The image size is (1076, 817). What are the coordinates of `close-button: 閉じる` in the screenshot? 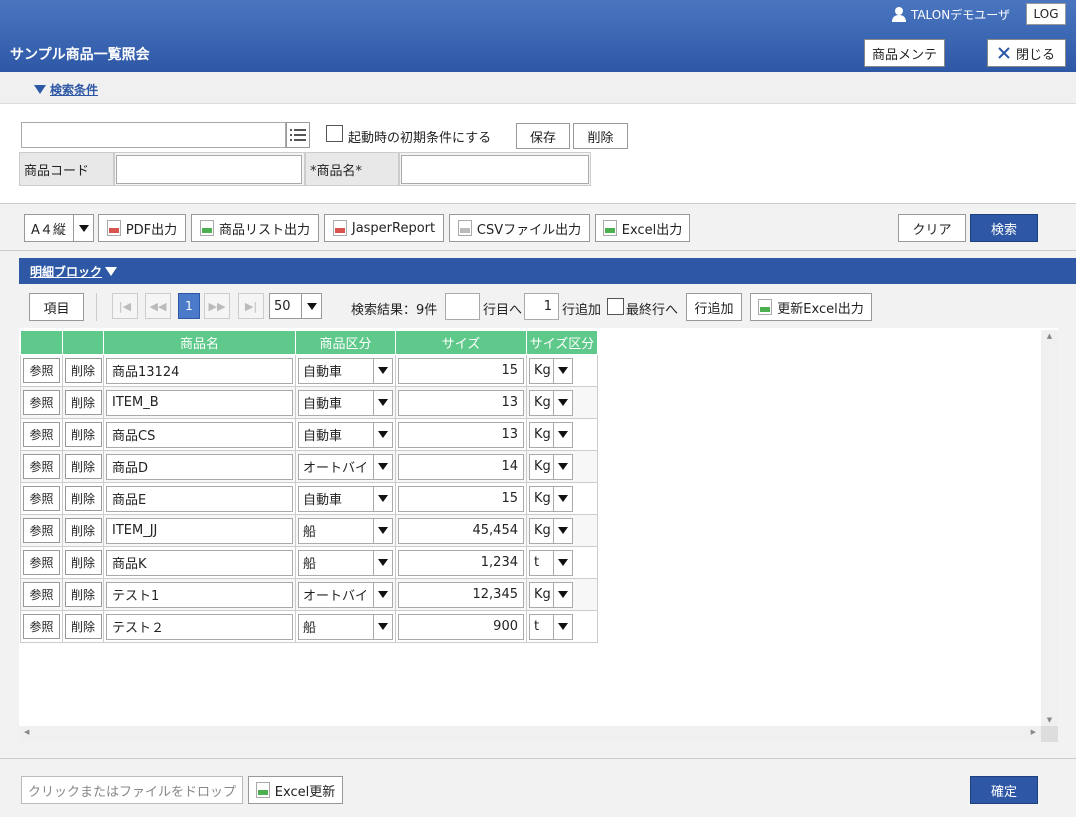 It's located at (1026, 53).